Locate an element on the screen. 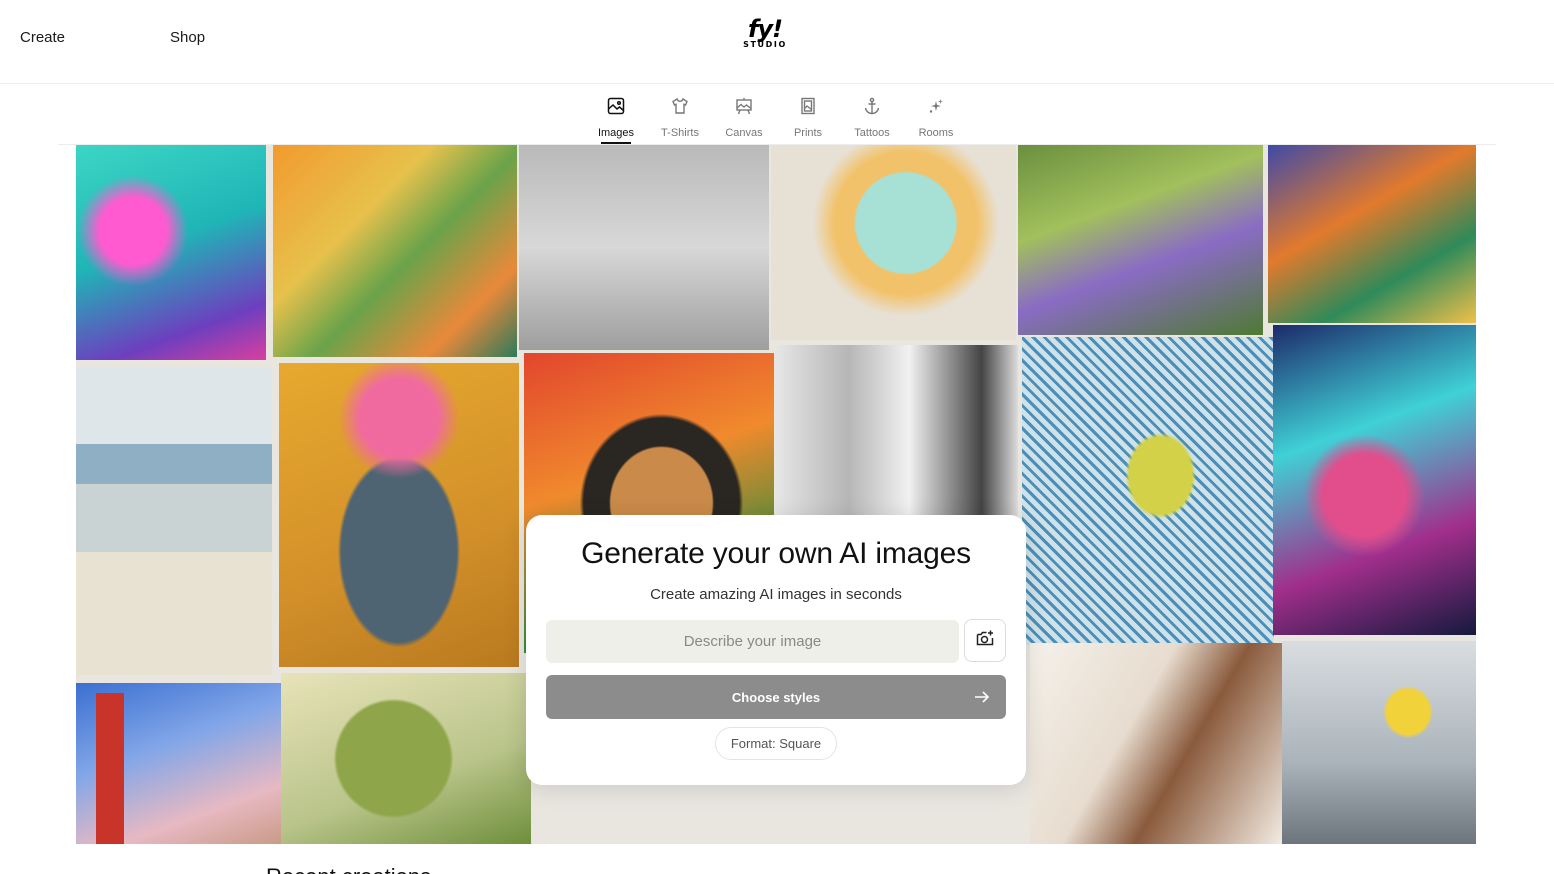 The width and height of the screenshot is (1554, 874). tab-prints: Prints is located at coordinates (808, 118).